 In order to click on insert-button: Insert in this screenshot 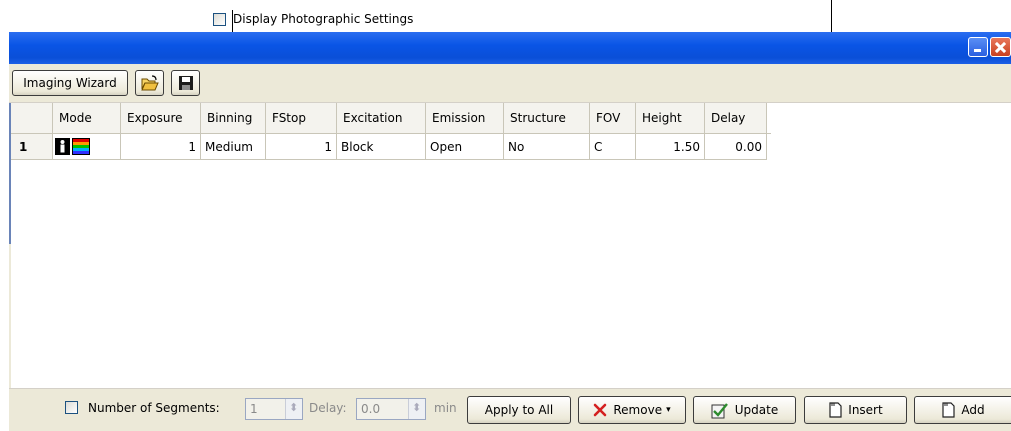, I will do `click(855, 410)`.